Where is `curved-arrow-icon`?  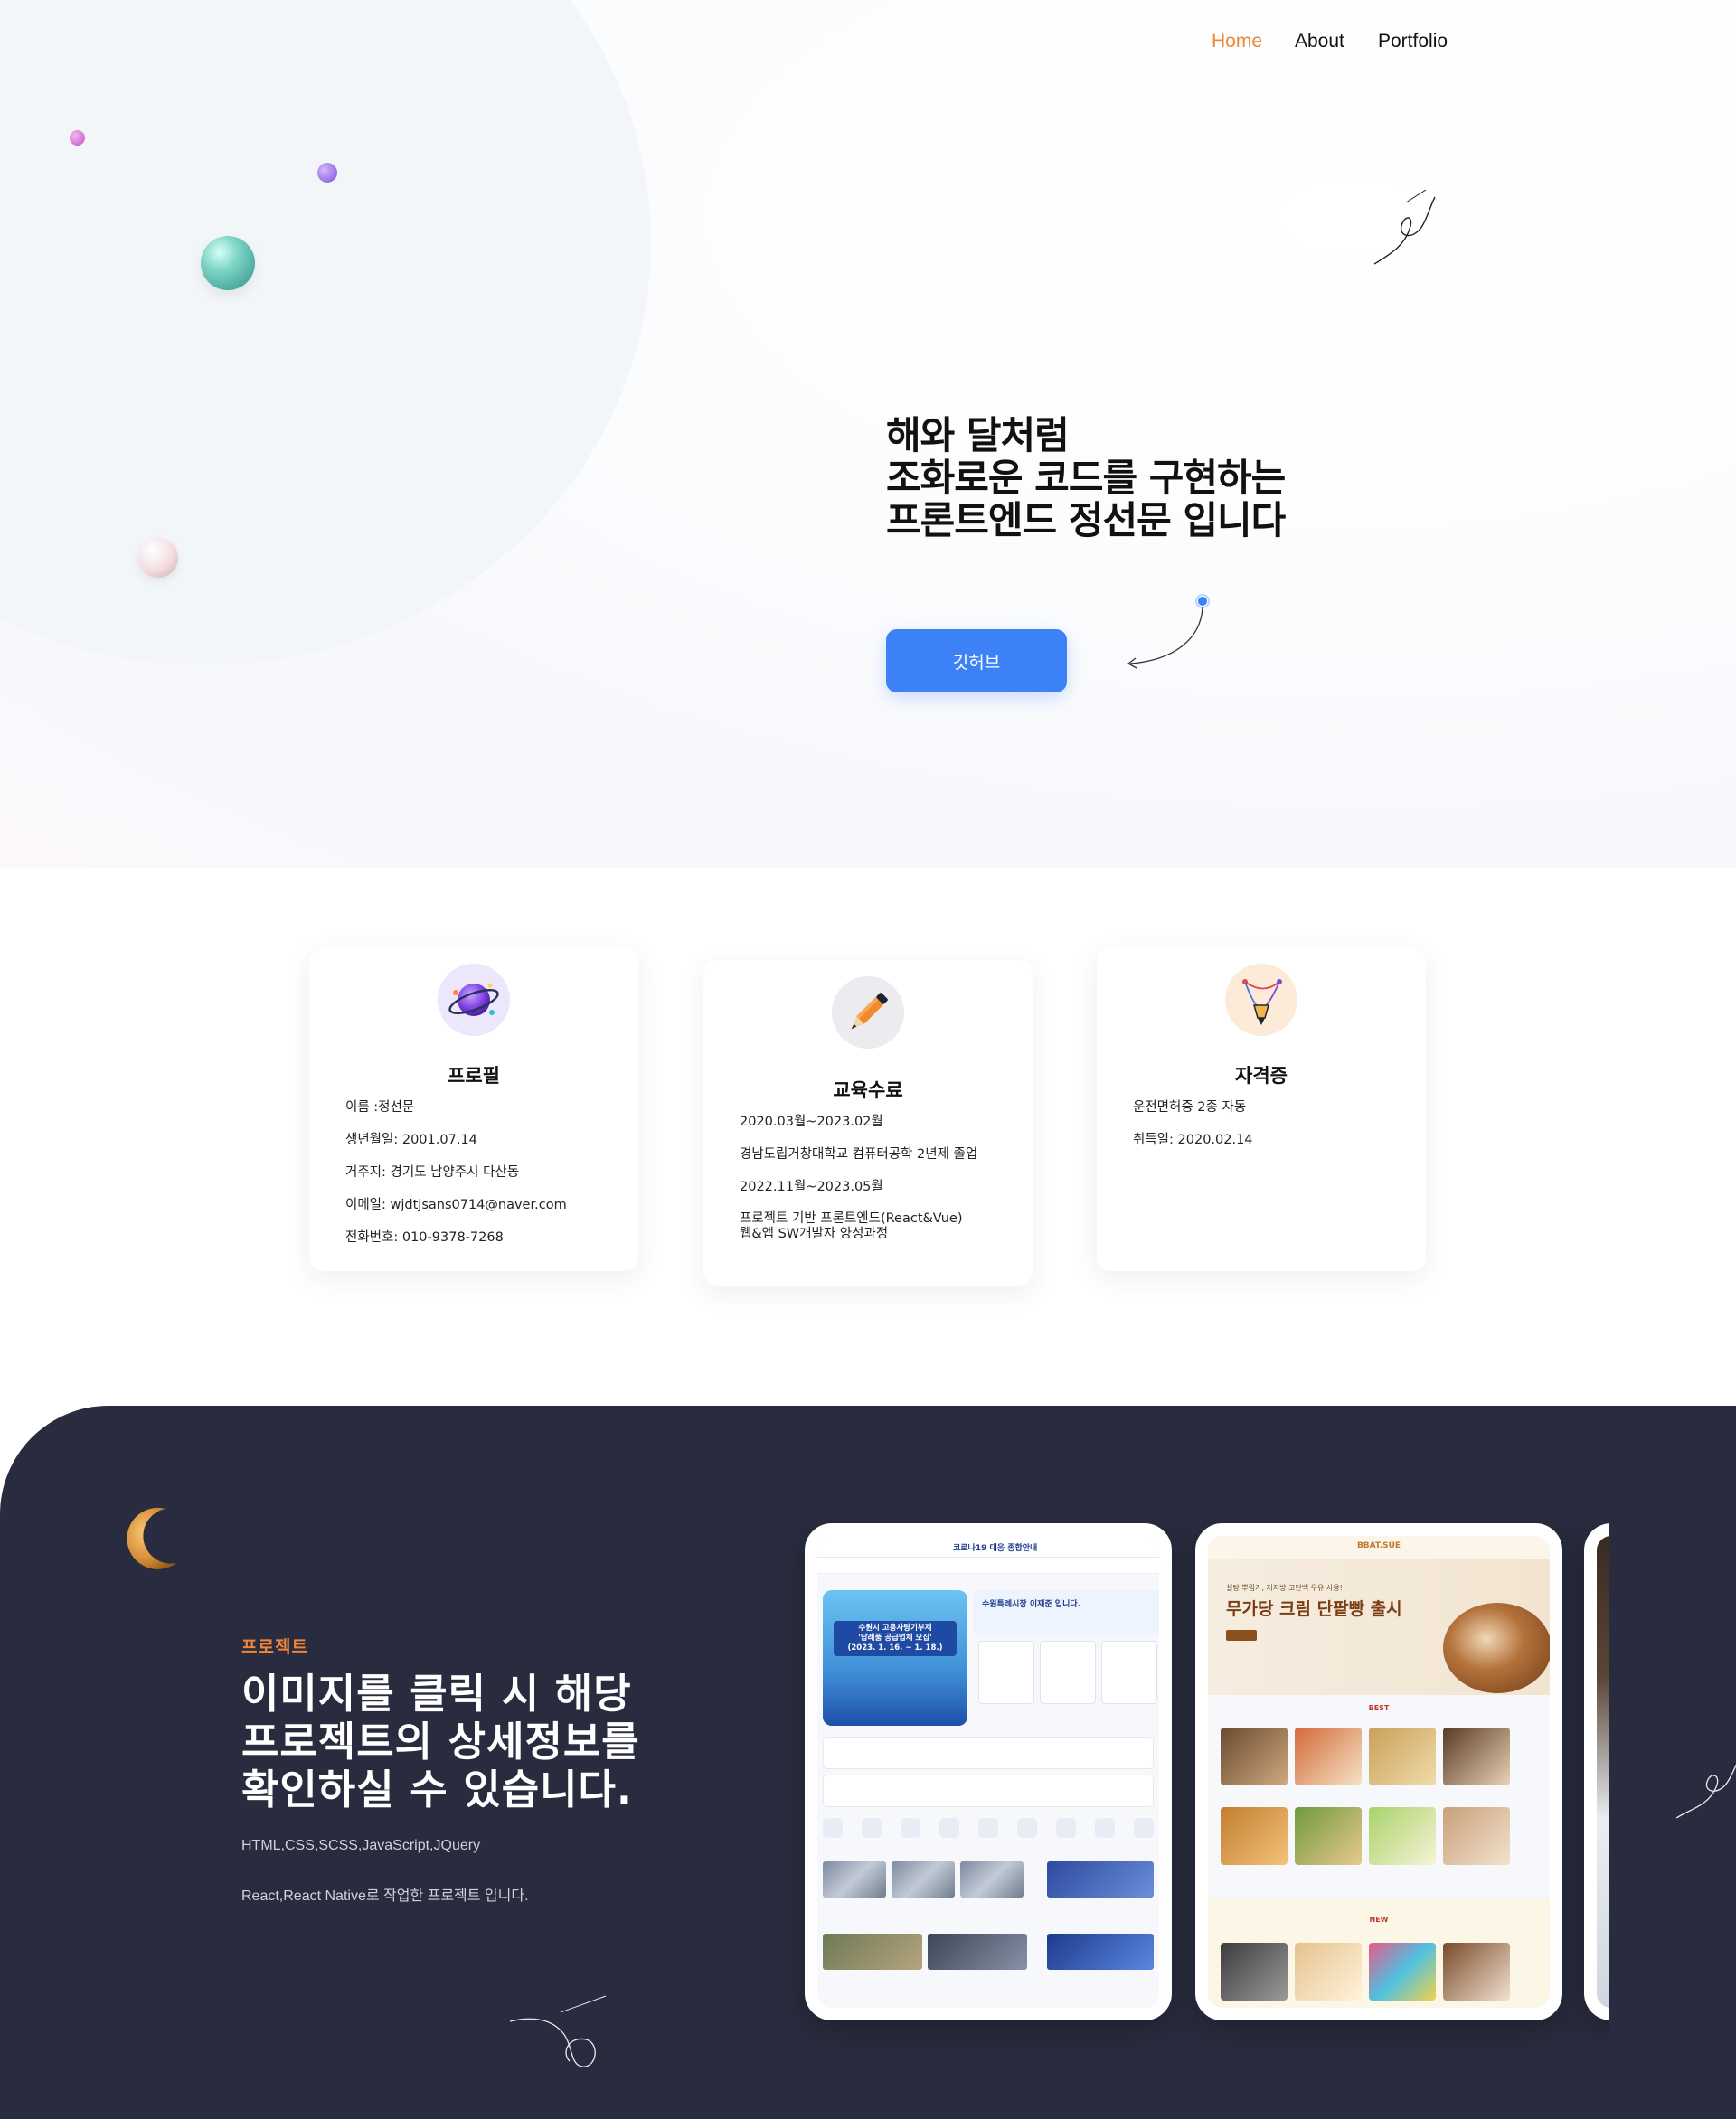
curved-arrow-icon is located at coordinates (1168, 632).